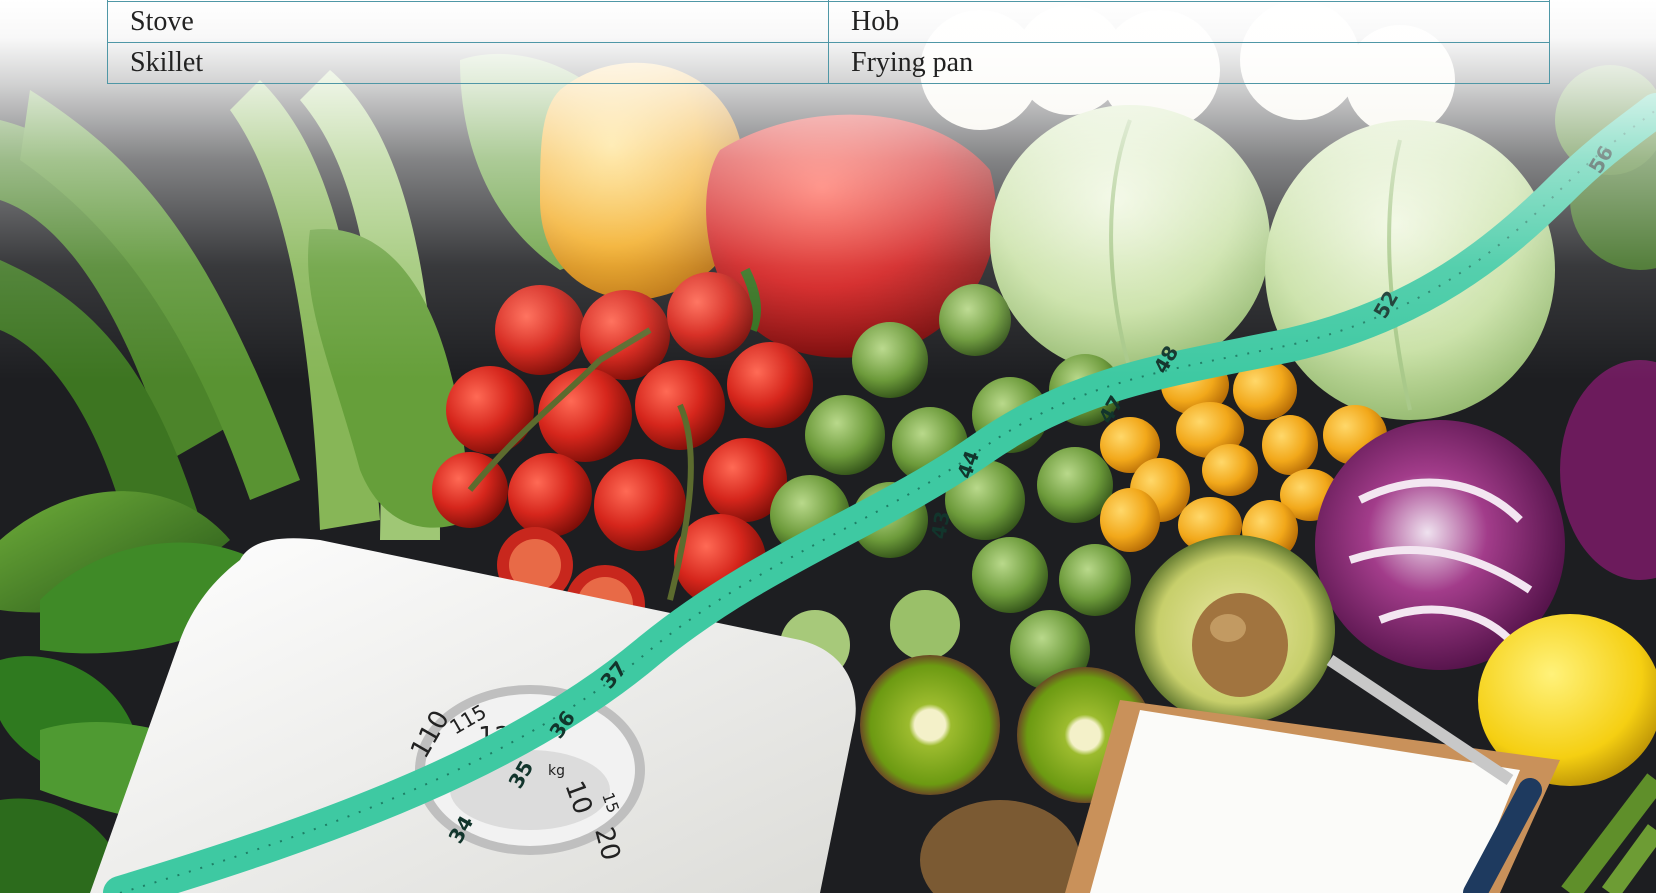 This screenshot has height=893, width=1656. What do you see at coordinates (468, 63) in the screenshot?
I see `us-term-cell: Skillet` at bounding box center [468, 63].